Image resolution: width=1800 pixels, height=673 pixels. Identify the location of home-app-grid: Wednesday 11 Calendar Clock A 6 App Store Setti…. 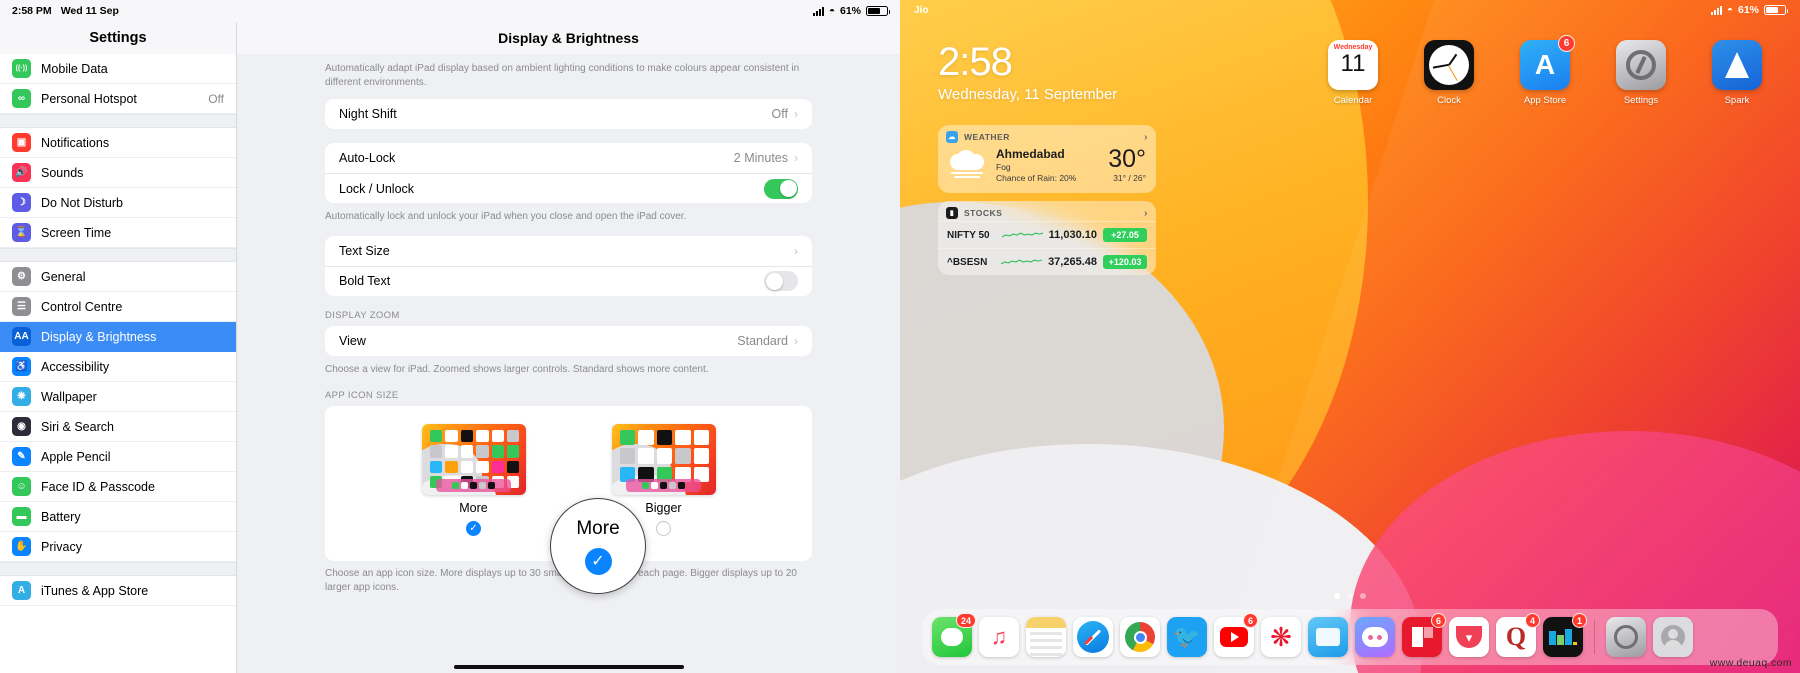
(1545, 70).